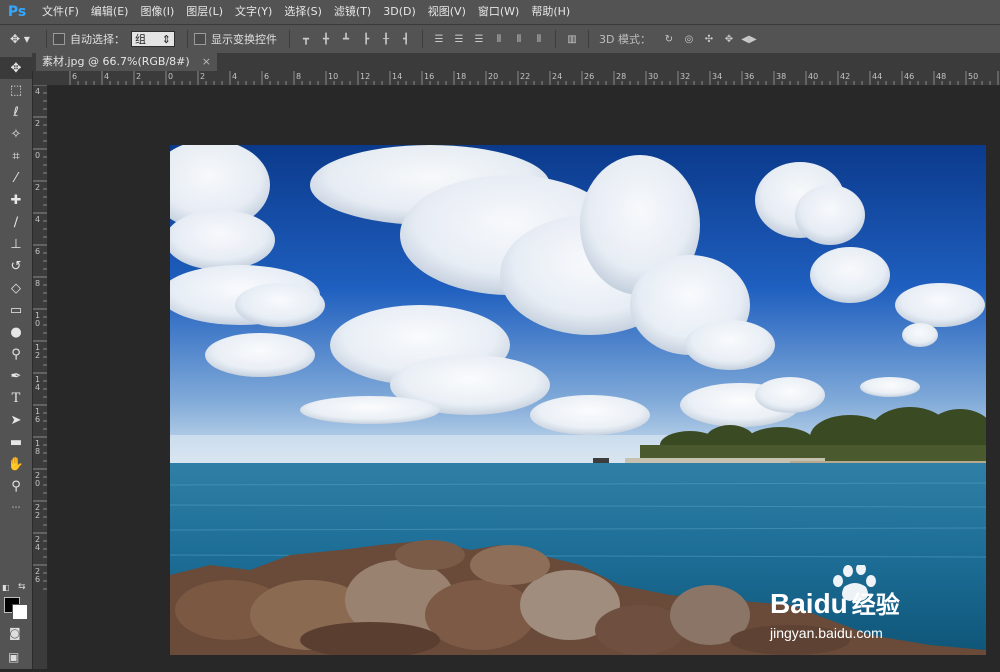 The image size is (1000, 672). What do you see at coordinates (244, 39) in the screenshot?
I see `show-transform-label: 显示变换控件` at bounding box center [244, 39].